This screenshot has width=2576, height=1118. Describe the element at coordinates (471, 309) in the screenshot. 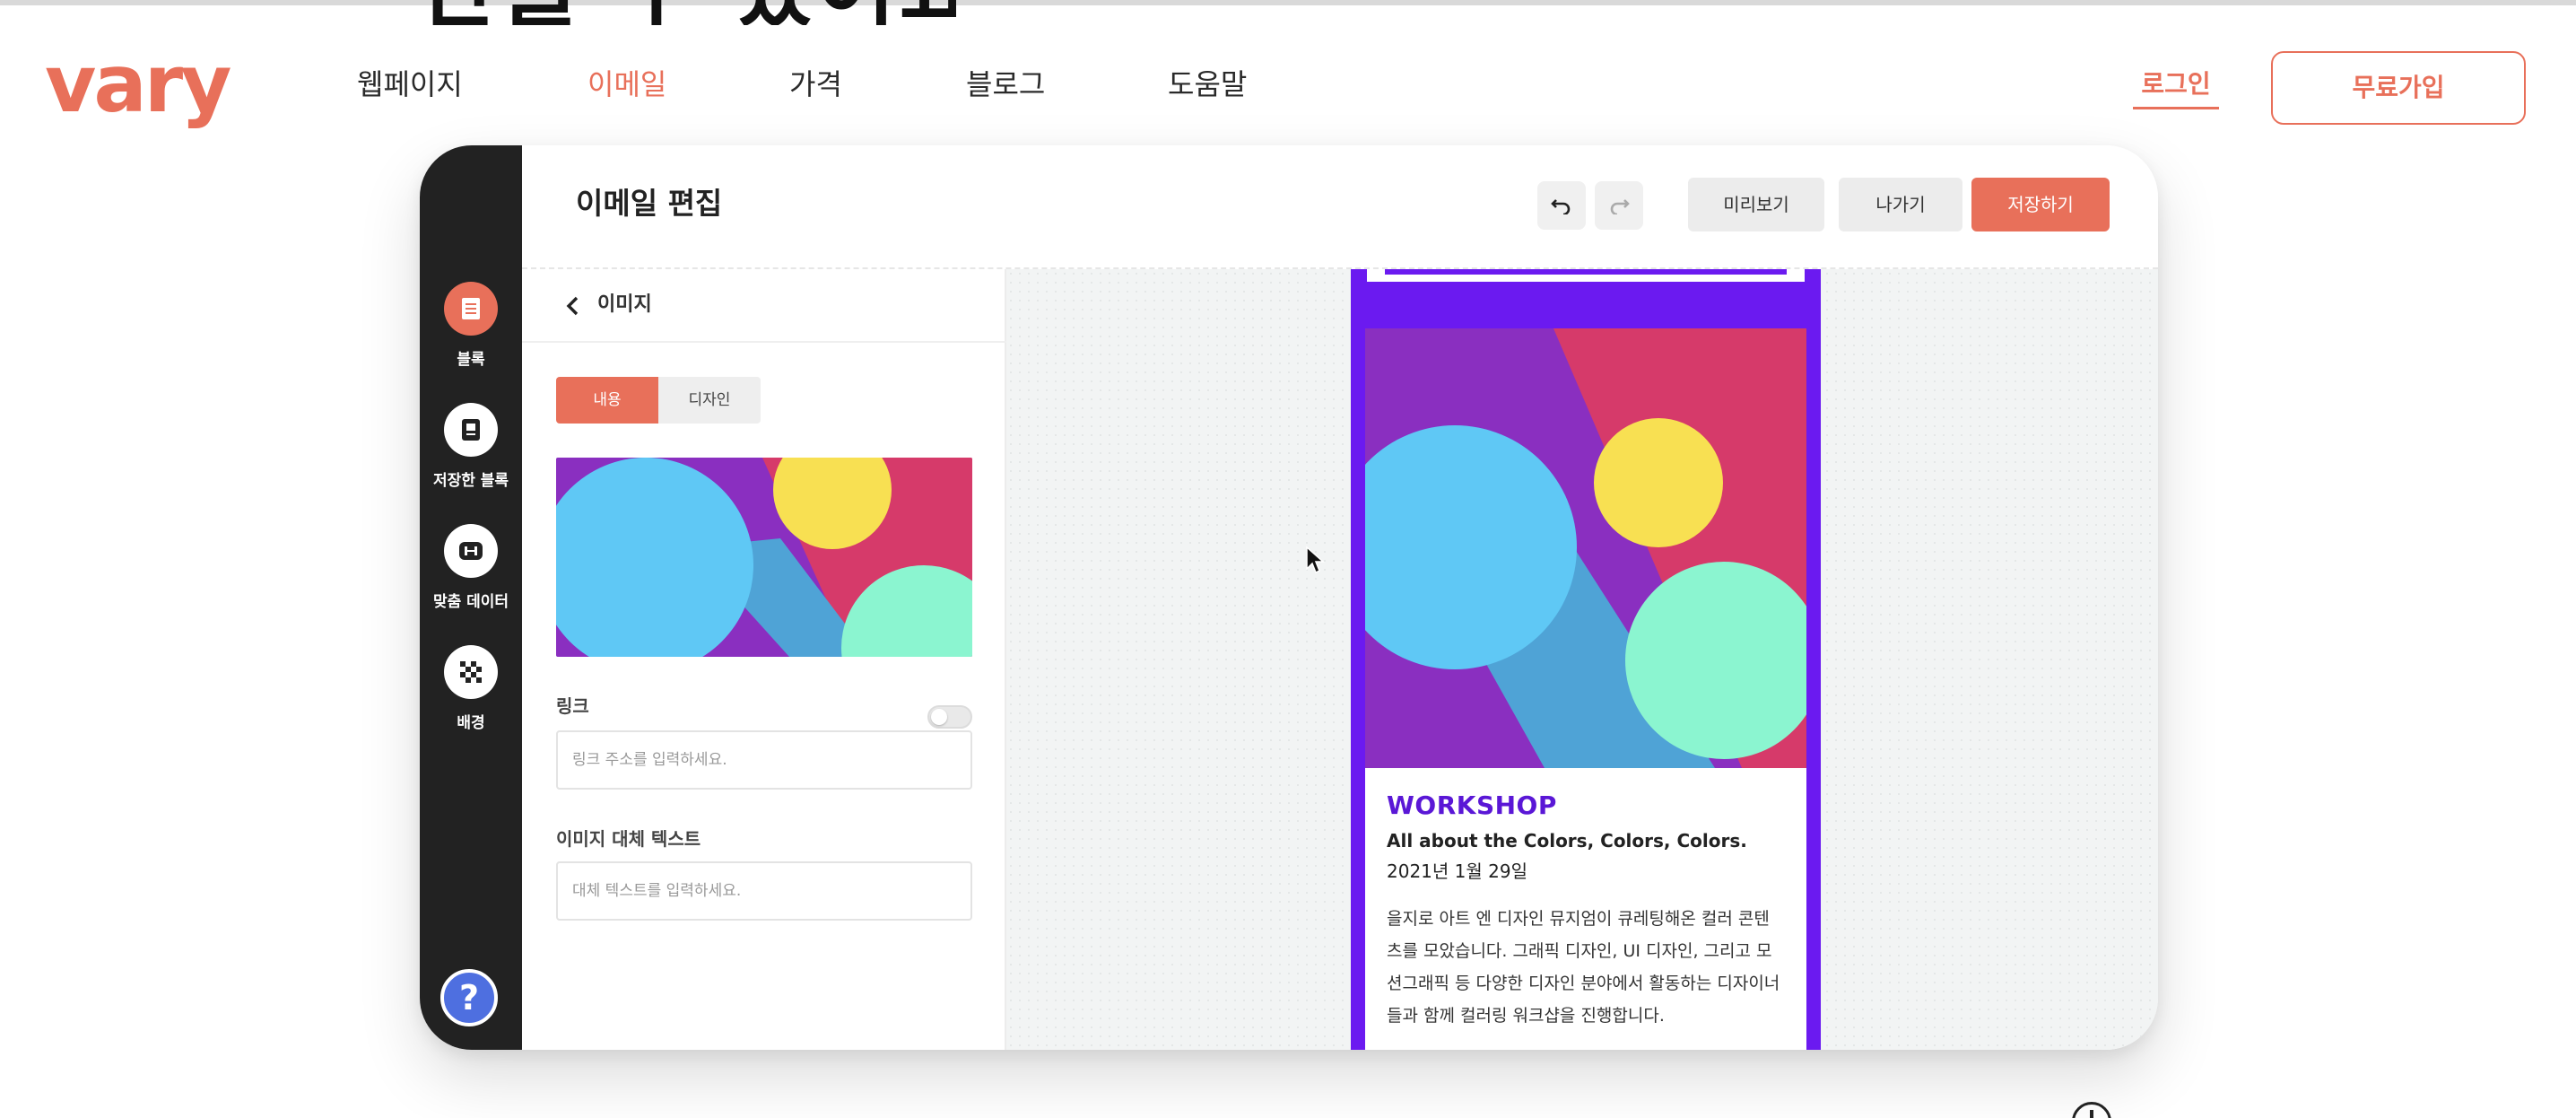

I see `document-icon` at that location.